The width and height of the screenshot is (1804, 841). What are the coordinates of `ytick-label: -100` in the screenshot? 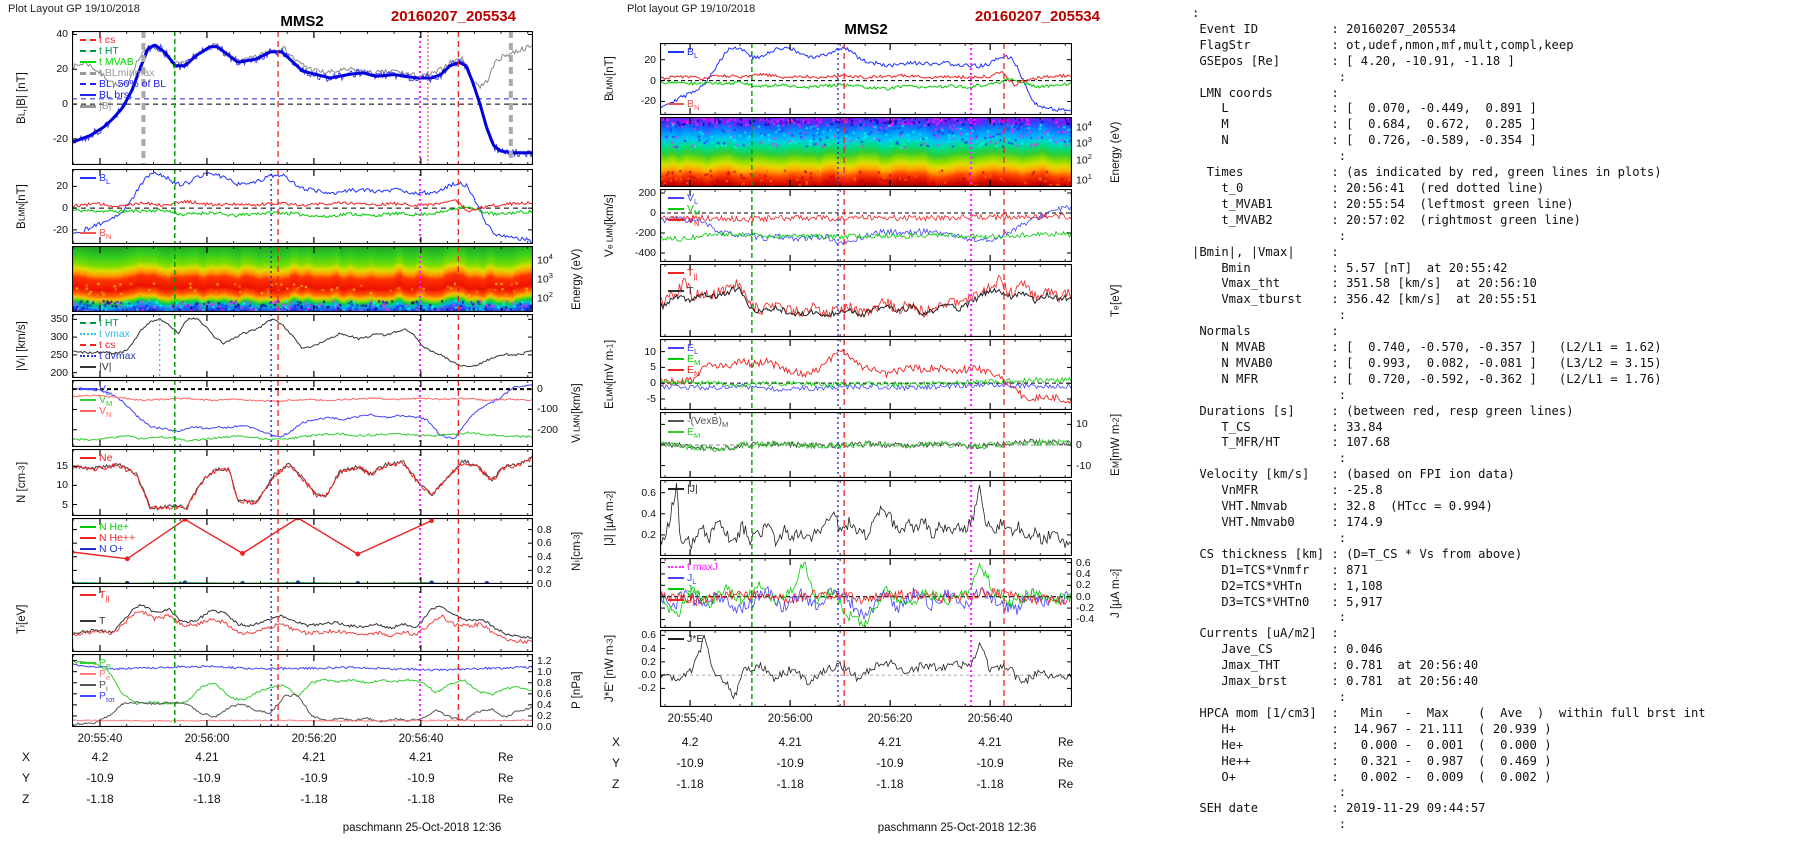 It's located at (548, 409).